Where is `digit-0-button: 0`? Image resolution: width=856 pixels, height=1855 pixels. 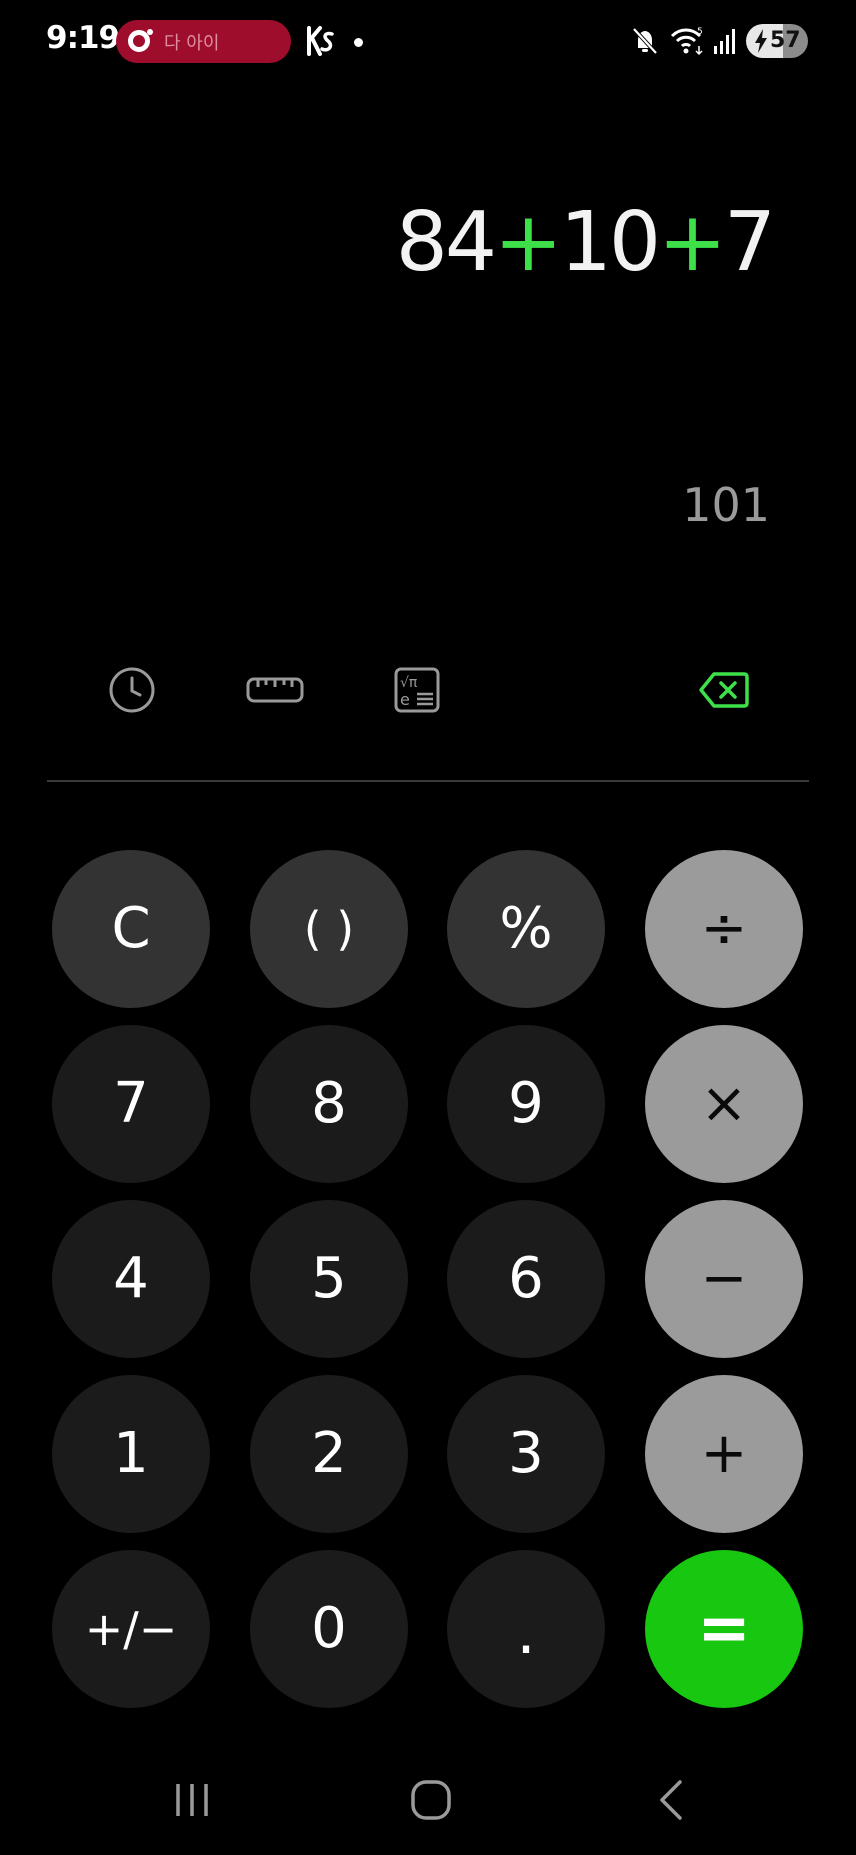
digit-0-button: 0 is located at coordinates (329, 1629).